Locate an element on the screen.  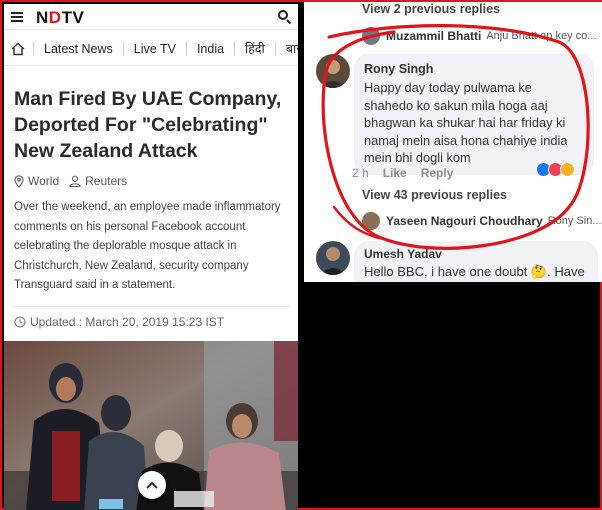
comment-time: 2 h is located at coordinates (360, 173).